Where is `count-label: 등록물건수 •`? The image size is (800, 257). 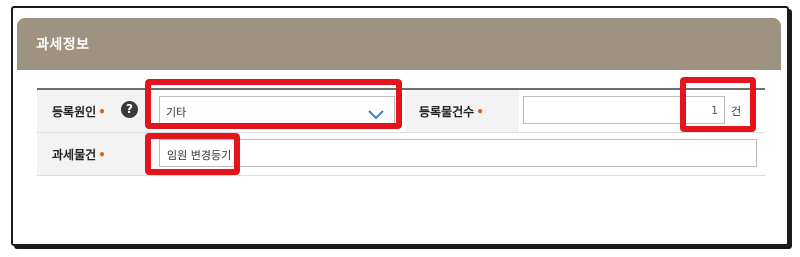 count-label: 등록물건수 • is located at coordinates (451, 111).